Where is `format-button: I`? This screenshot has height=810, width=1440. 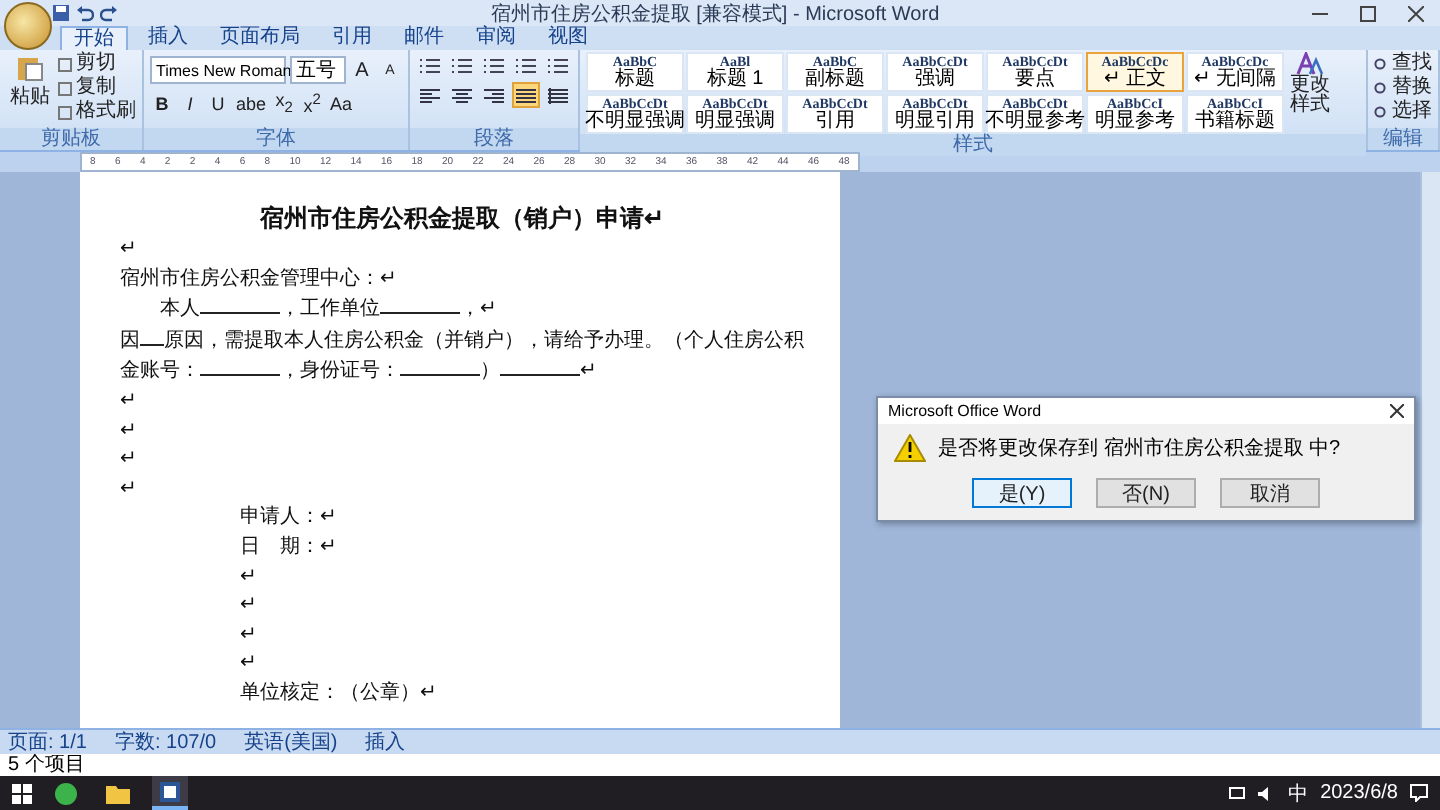 format-button: I is located at coordinates (190, 103).